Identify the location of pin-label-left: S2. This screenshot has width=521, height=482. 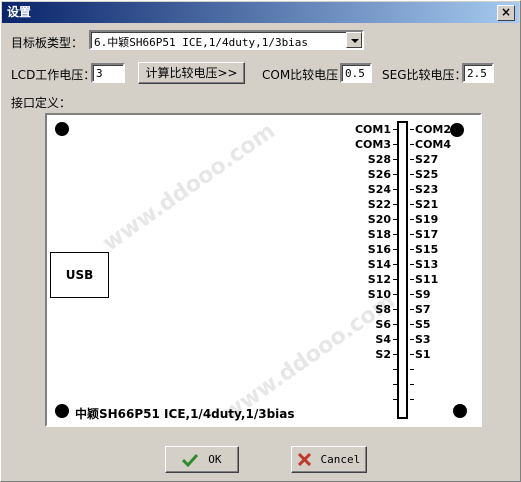
(383, 354).